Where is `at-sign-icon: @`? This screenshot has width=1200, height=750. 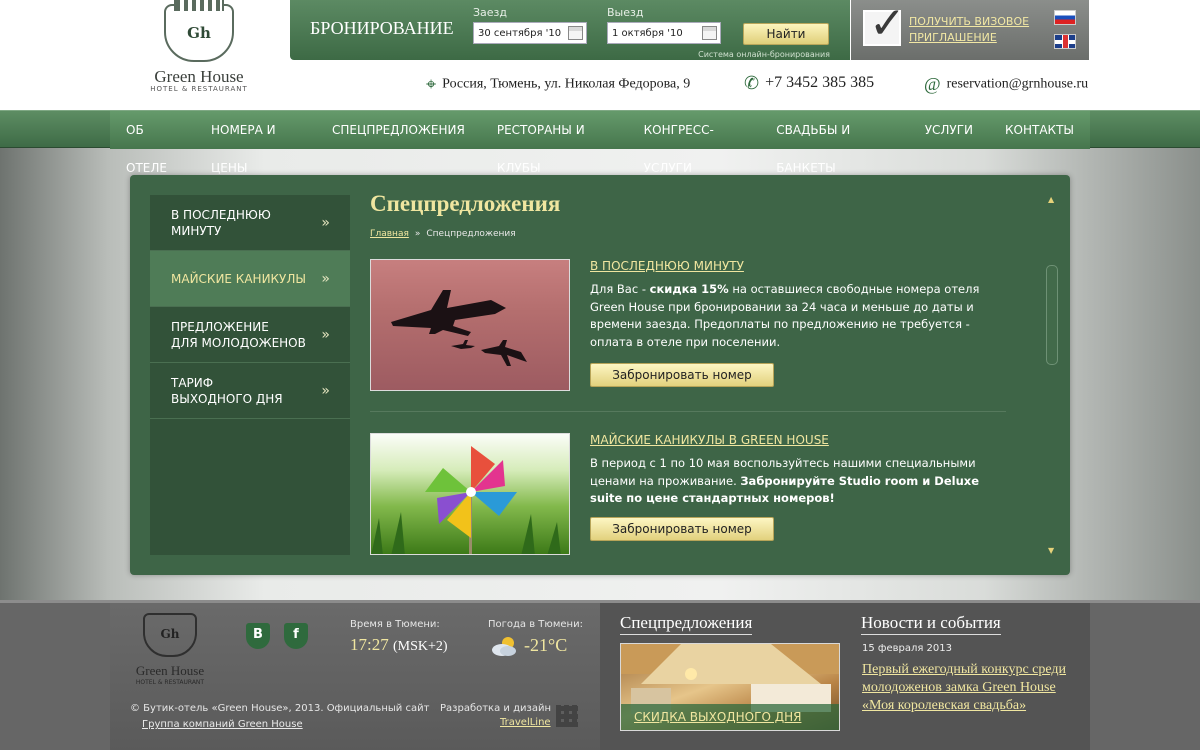
at-sign-icon: @ is located at coordinates (932, 84).